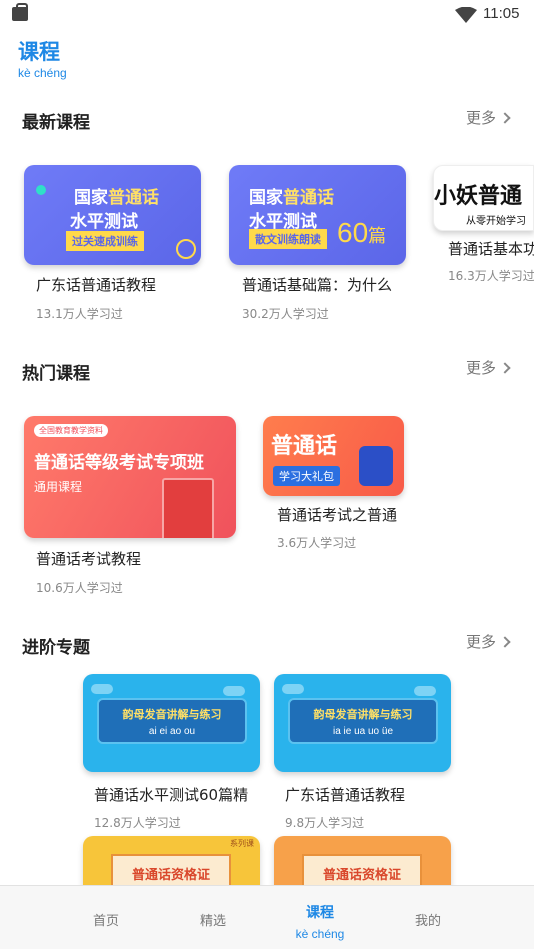 The image size is (534, 949). Describe the element at coordinates (188, 508) in the screenshot. I see `book-illustration` at that location.